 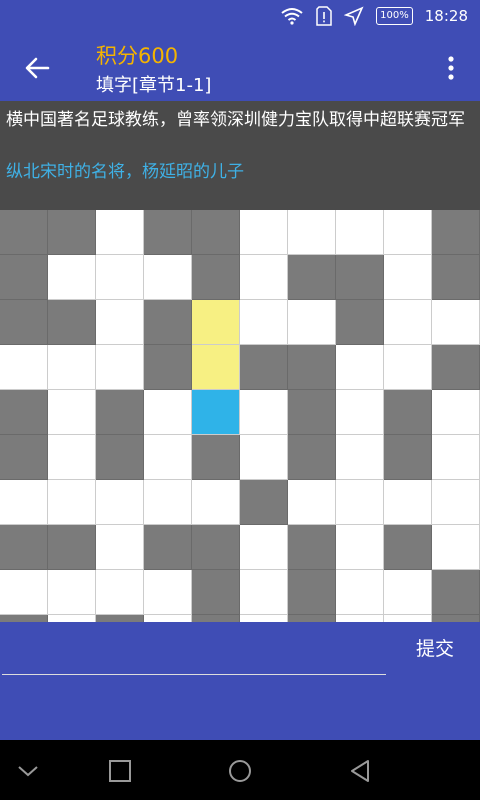 What do you see at coordinates (125, 172) in the screenshot?
I see `vertical-clue: 纵北宋时的名将，杨延昭的儿子` at bounding box center [125, 172].